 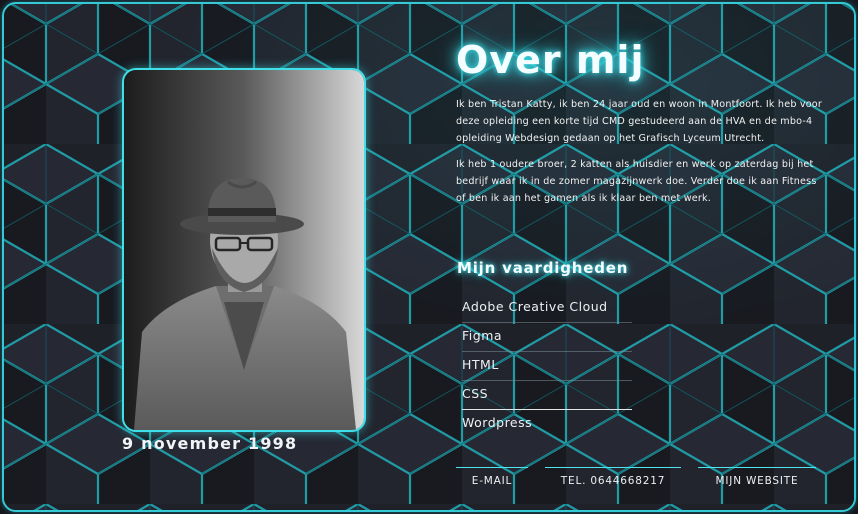 I want to click on skill-item: CSS, so click(x=547, y=395).